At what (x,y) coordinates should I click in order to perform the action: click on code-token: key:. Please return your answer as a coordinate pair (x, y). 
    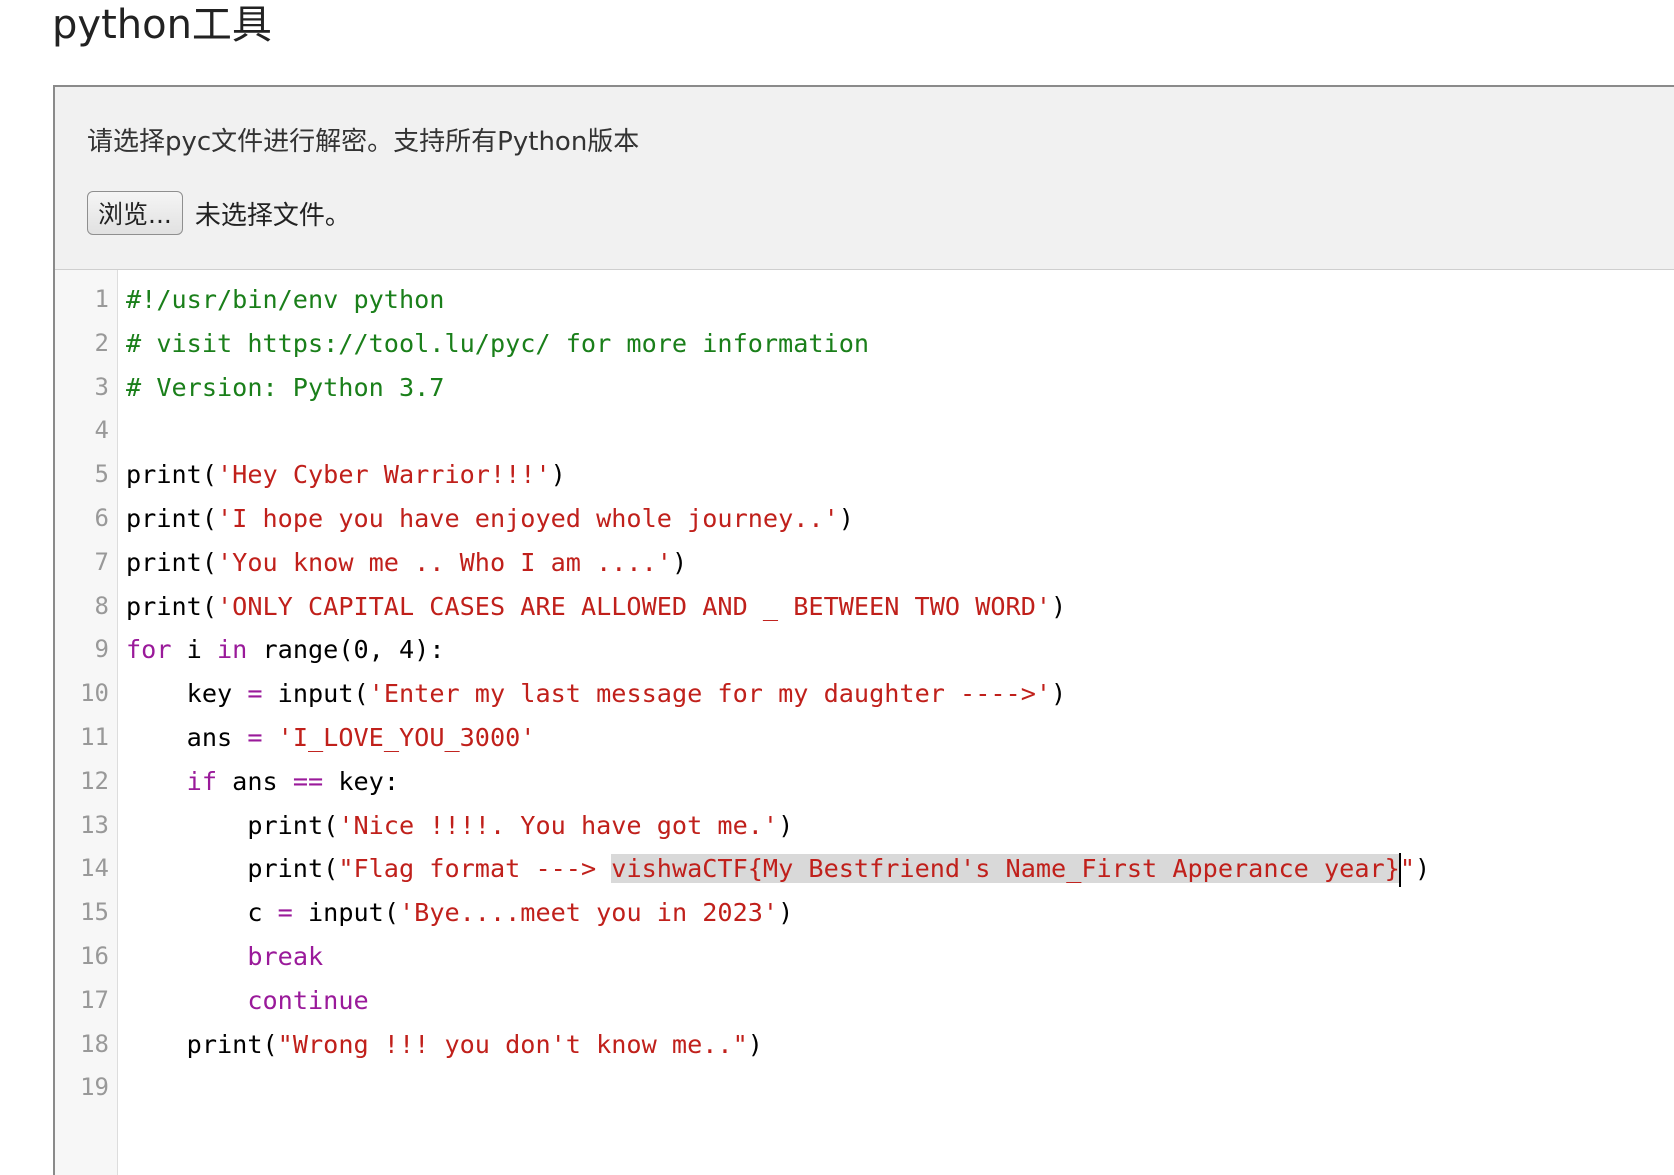
    Looking at the image, I should click on (361, 781).